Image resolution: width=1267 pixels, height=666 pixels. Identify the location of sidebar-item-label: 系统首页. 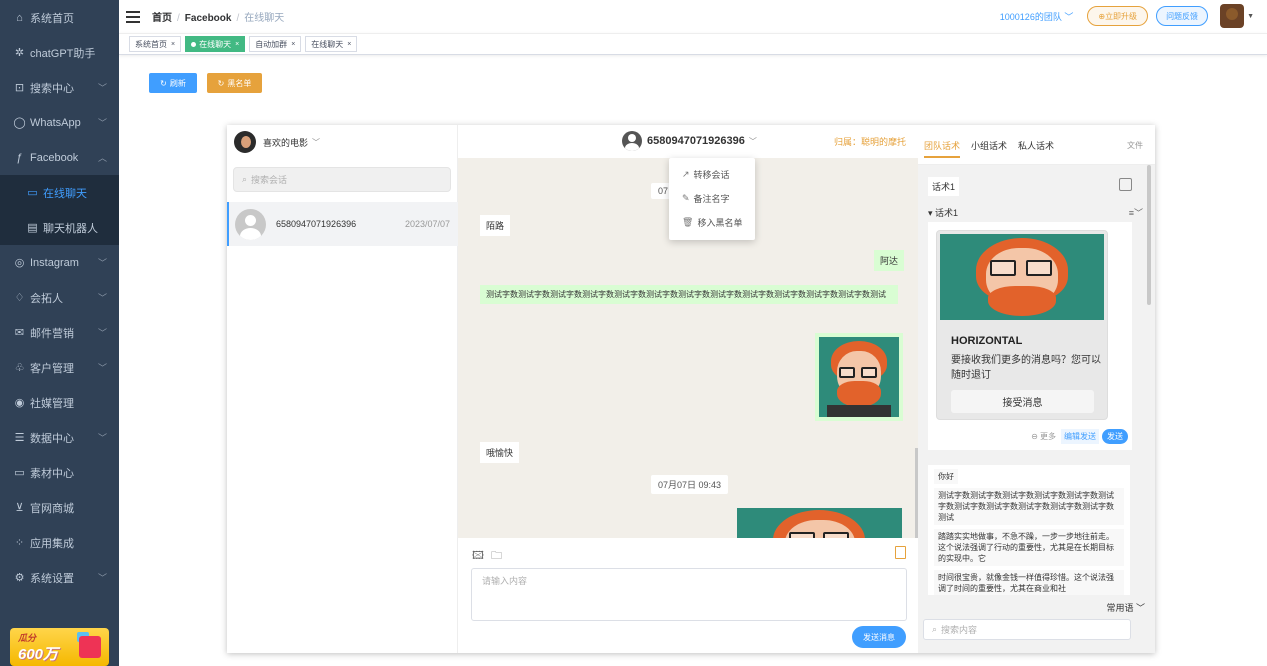
(52, 18).